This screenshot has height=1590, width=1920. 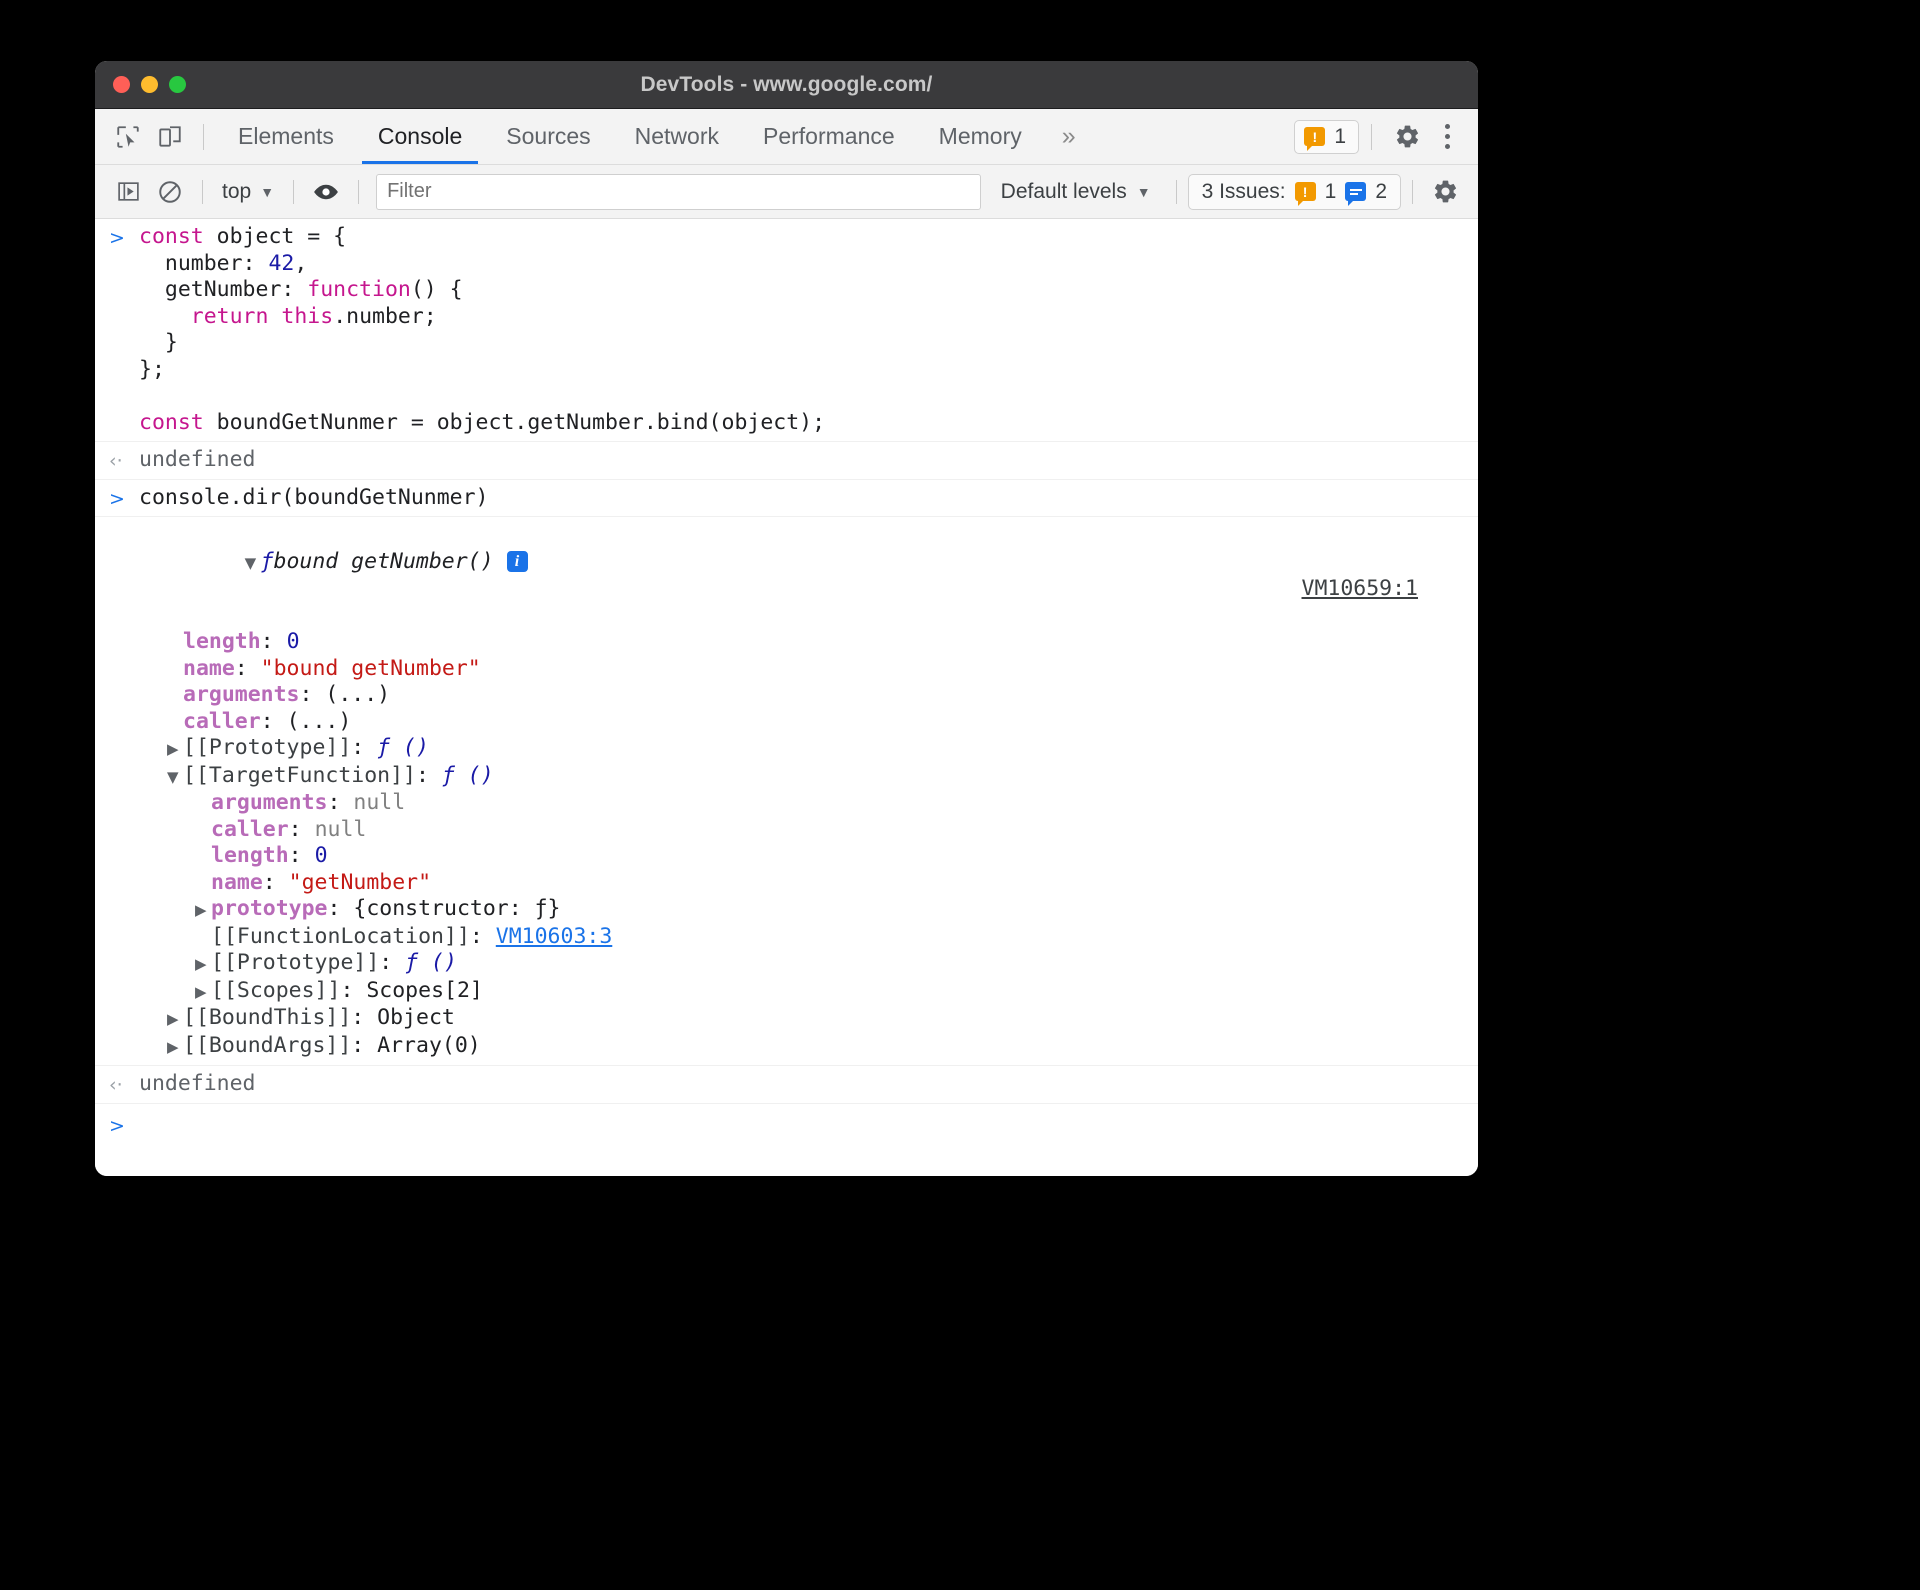 What do you see at coordinates (829, 136) in the screenshot?
I see `tab-performance: Performance` at bounding box center [829, 136].